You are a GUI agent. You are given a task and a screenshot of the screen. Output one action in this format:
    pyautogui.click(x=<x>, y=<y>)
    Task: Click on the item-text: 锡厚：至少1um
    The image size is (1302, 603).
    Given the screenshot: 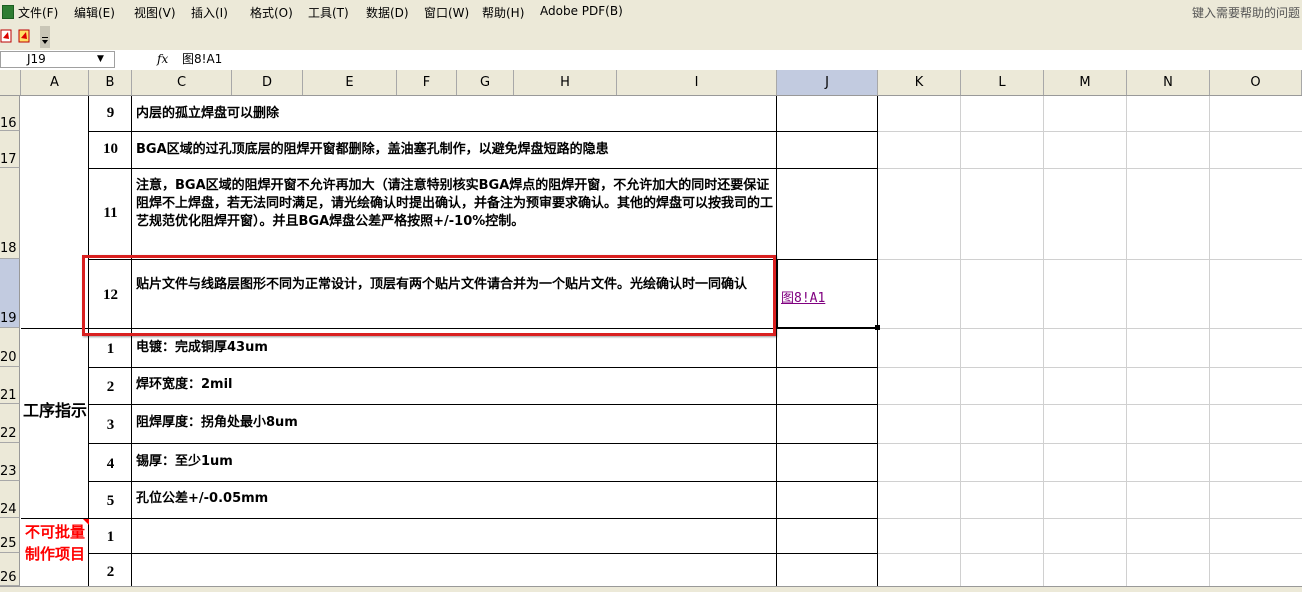 What is the action you would take?
    pyautogui.click(x=454, y=462)
    